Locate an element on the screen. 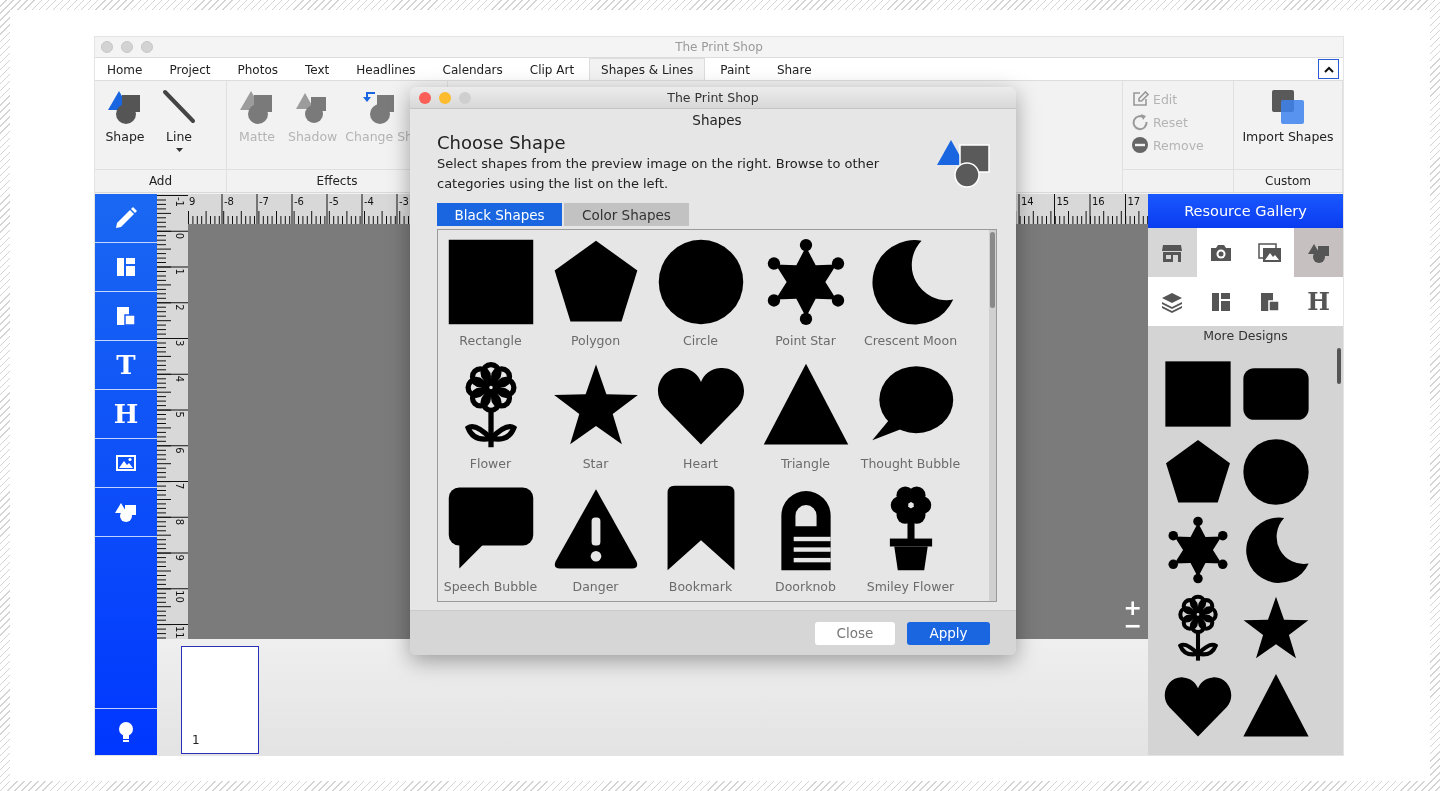 Image resolution: width=1440 pixels, height=791 pixels. ribbon-button: Line is located at coordinates (179, 120).